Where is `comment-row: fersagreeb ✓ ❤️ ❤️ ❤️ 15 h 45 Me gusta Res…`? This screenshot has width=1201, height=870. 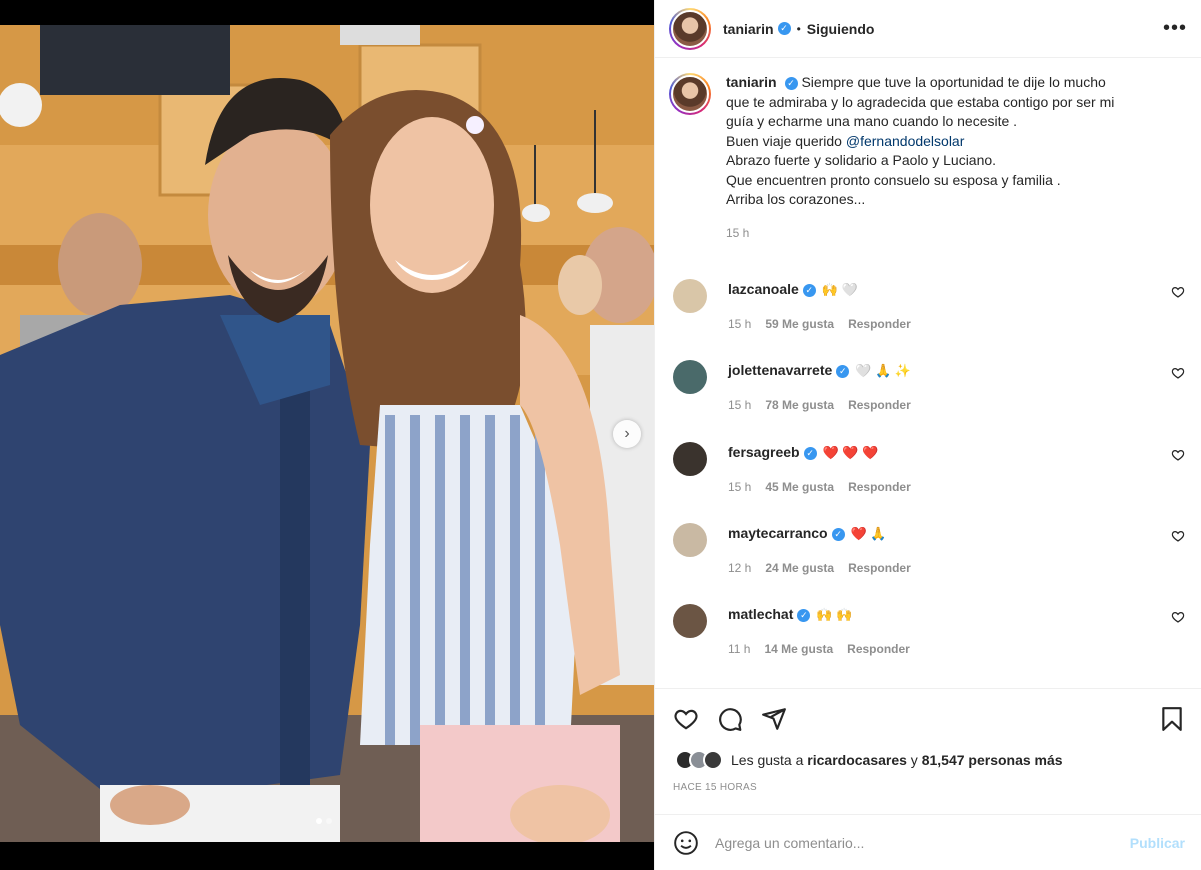 comment-row: fersagreeb ✓ ❤️ ❤️ ❤️ 15 h 45 Me gusta Res… is located at coordinates (928, 475).